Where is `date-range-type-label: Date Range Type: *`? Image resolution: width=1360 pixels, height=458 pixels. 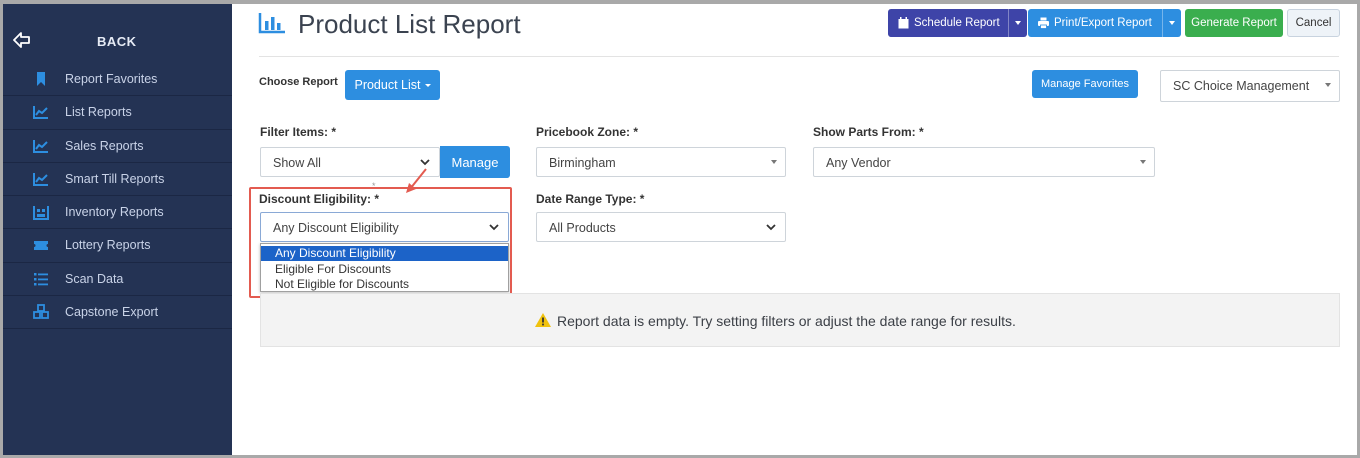 date-range-type-label: Date Range Type: * is located at coordinates (590, 199).